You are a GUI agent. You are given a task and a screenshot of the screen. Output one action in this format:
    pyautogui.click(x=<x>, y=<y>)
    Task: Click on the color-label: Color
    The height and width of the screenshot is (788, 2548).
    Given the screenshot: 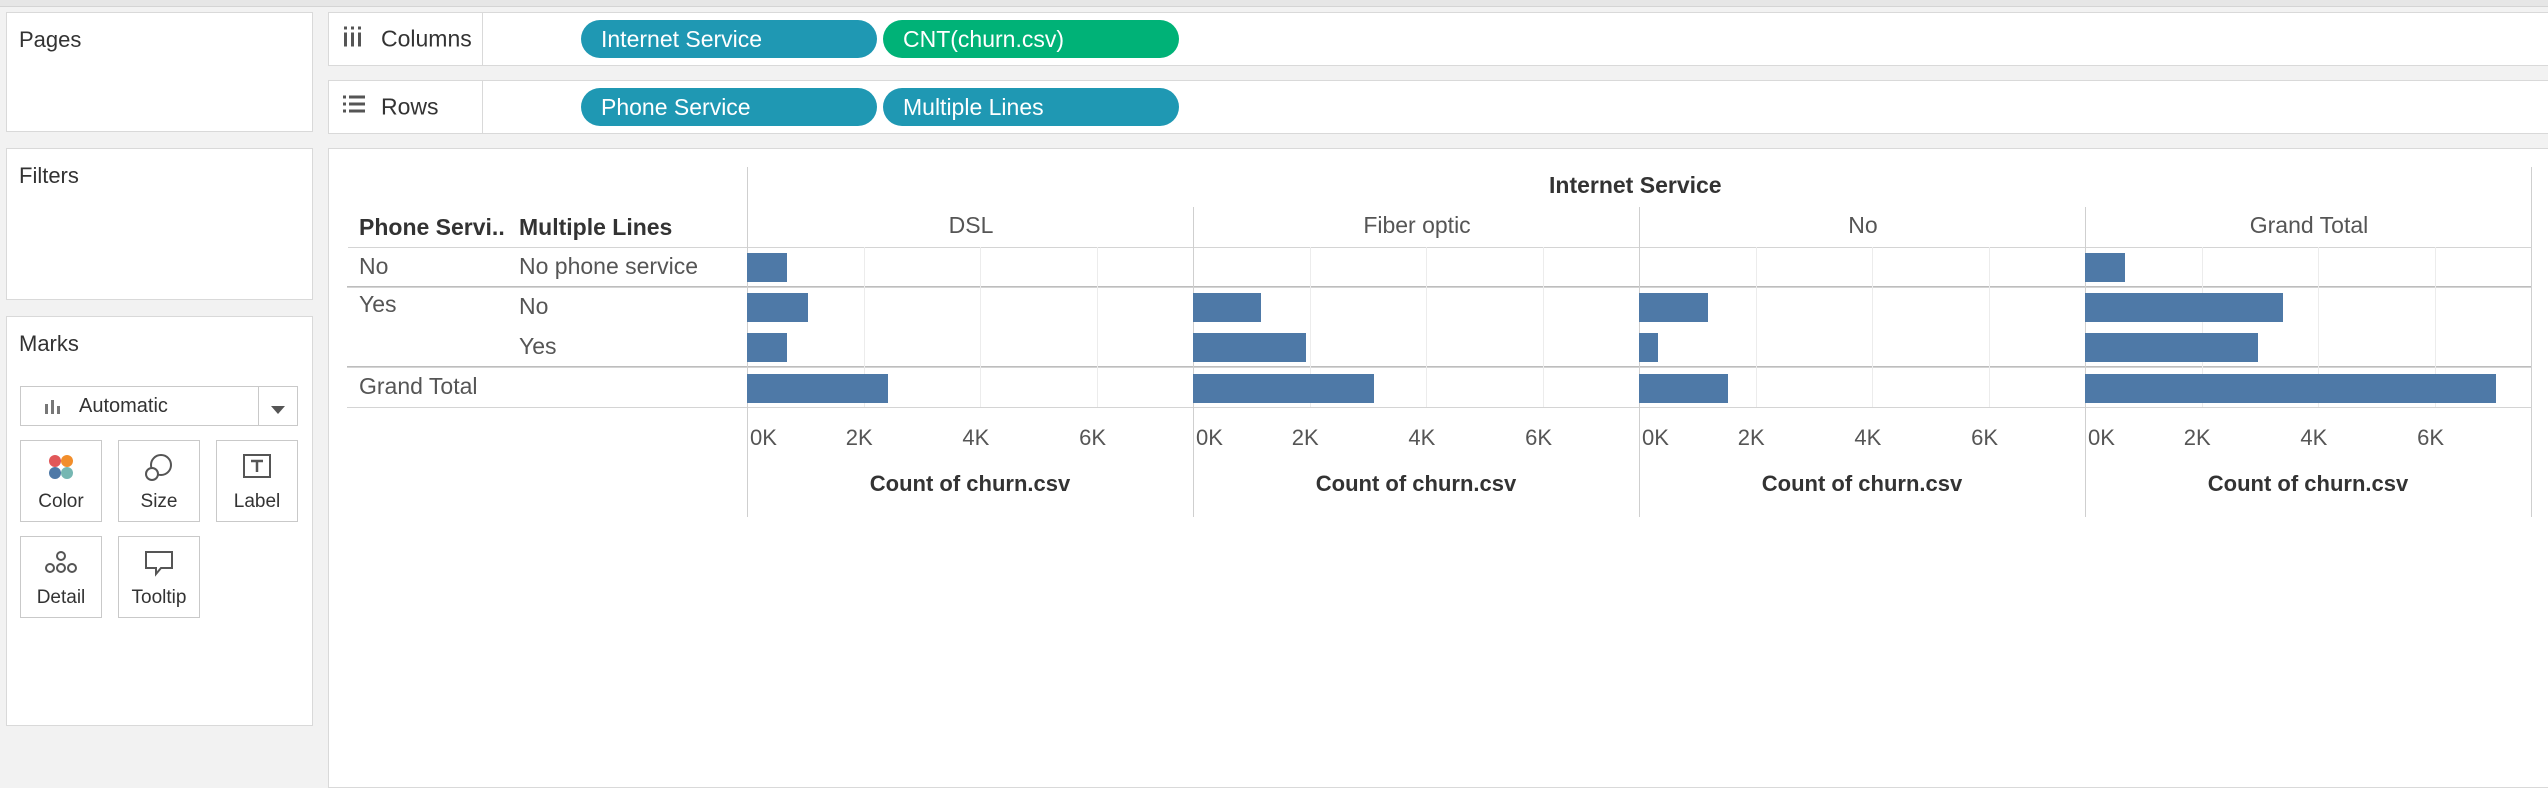 What is the action you would take?
    pyautogui.click(x=61, y=501)
    